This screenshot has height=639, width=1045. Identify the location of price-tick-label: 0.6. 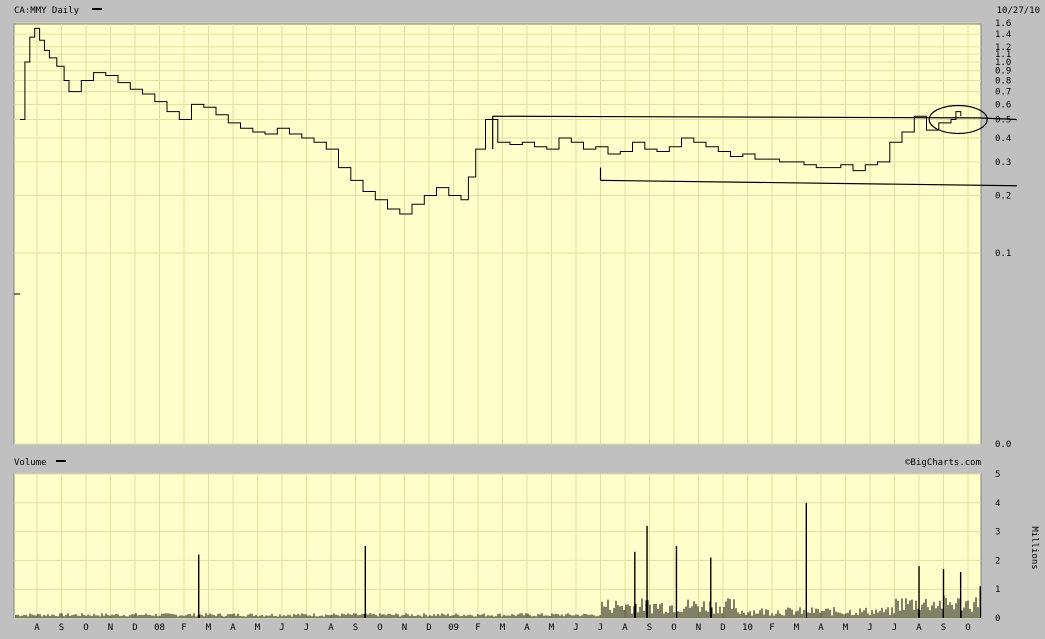
(1003, 105).